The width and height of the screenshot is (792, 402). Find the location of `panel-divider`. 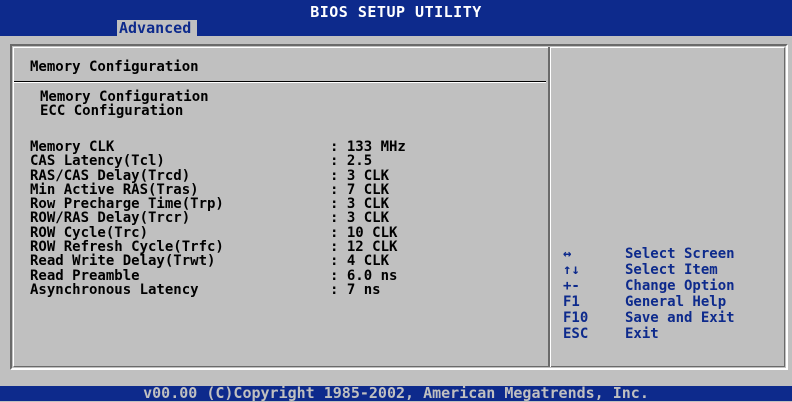

panel-divider is located at coordinates (549, 207).